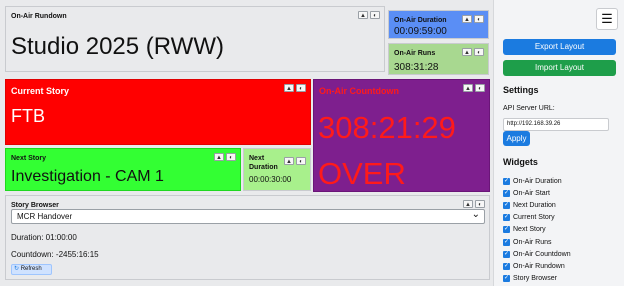 Image resolution: width=624 pixels, height=286 pixels. Describe the element at coordinates (295, 88) in the screenshot. I see `current-story-controls: ▲ ◐` at that location.